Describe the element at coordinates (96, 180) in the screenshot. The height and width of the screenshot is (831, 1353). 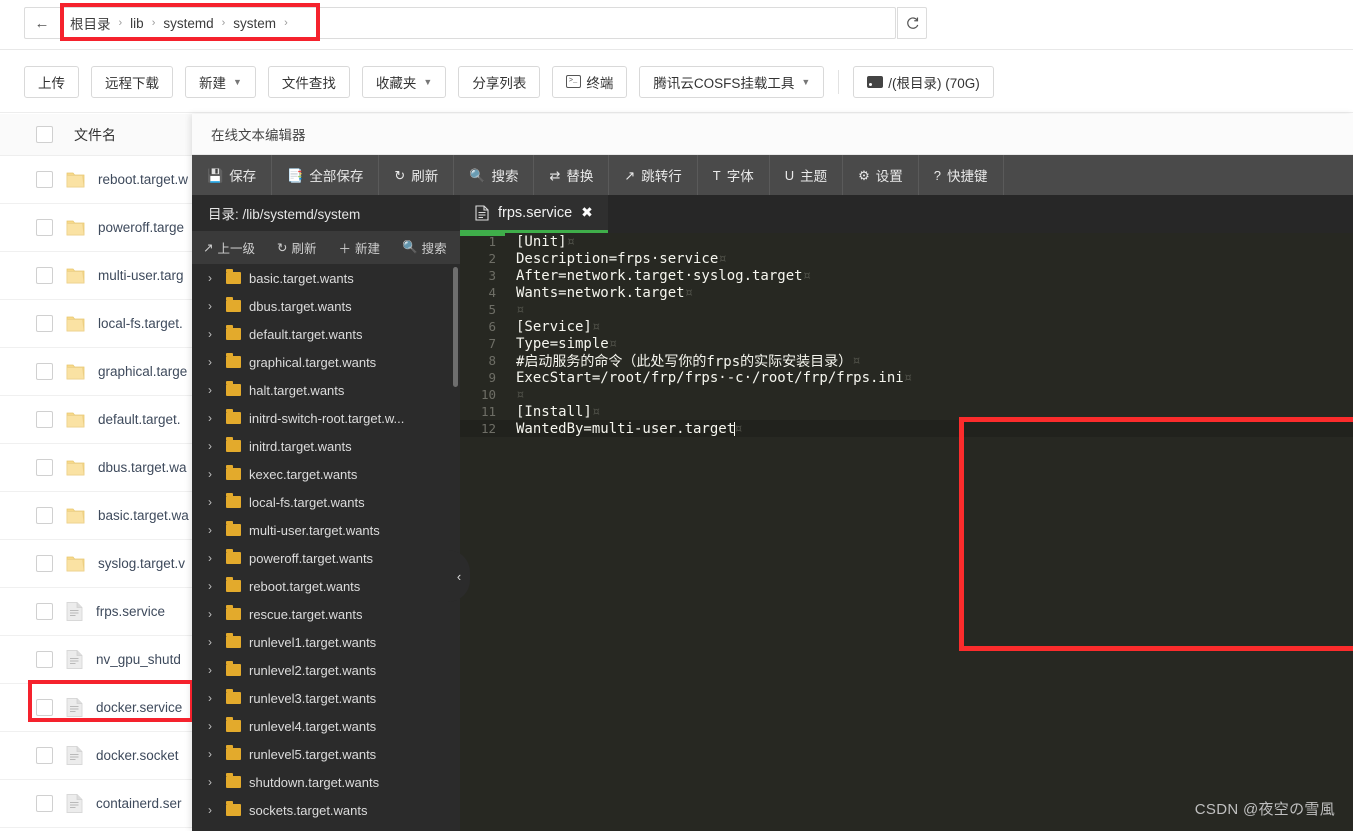
I see `file-list-row: reboot.target.w` at that location.